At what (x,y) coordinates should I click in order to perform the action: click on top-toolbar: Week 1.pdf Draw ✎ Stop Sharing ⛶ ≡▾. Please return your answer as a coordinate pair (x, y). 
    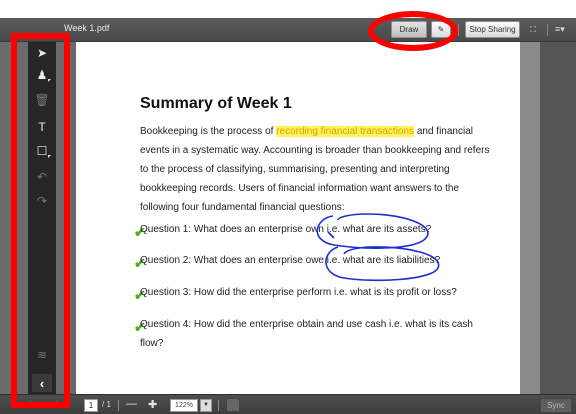
    Looking at the image, I should click on (288, 30).